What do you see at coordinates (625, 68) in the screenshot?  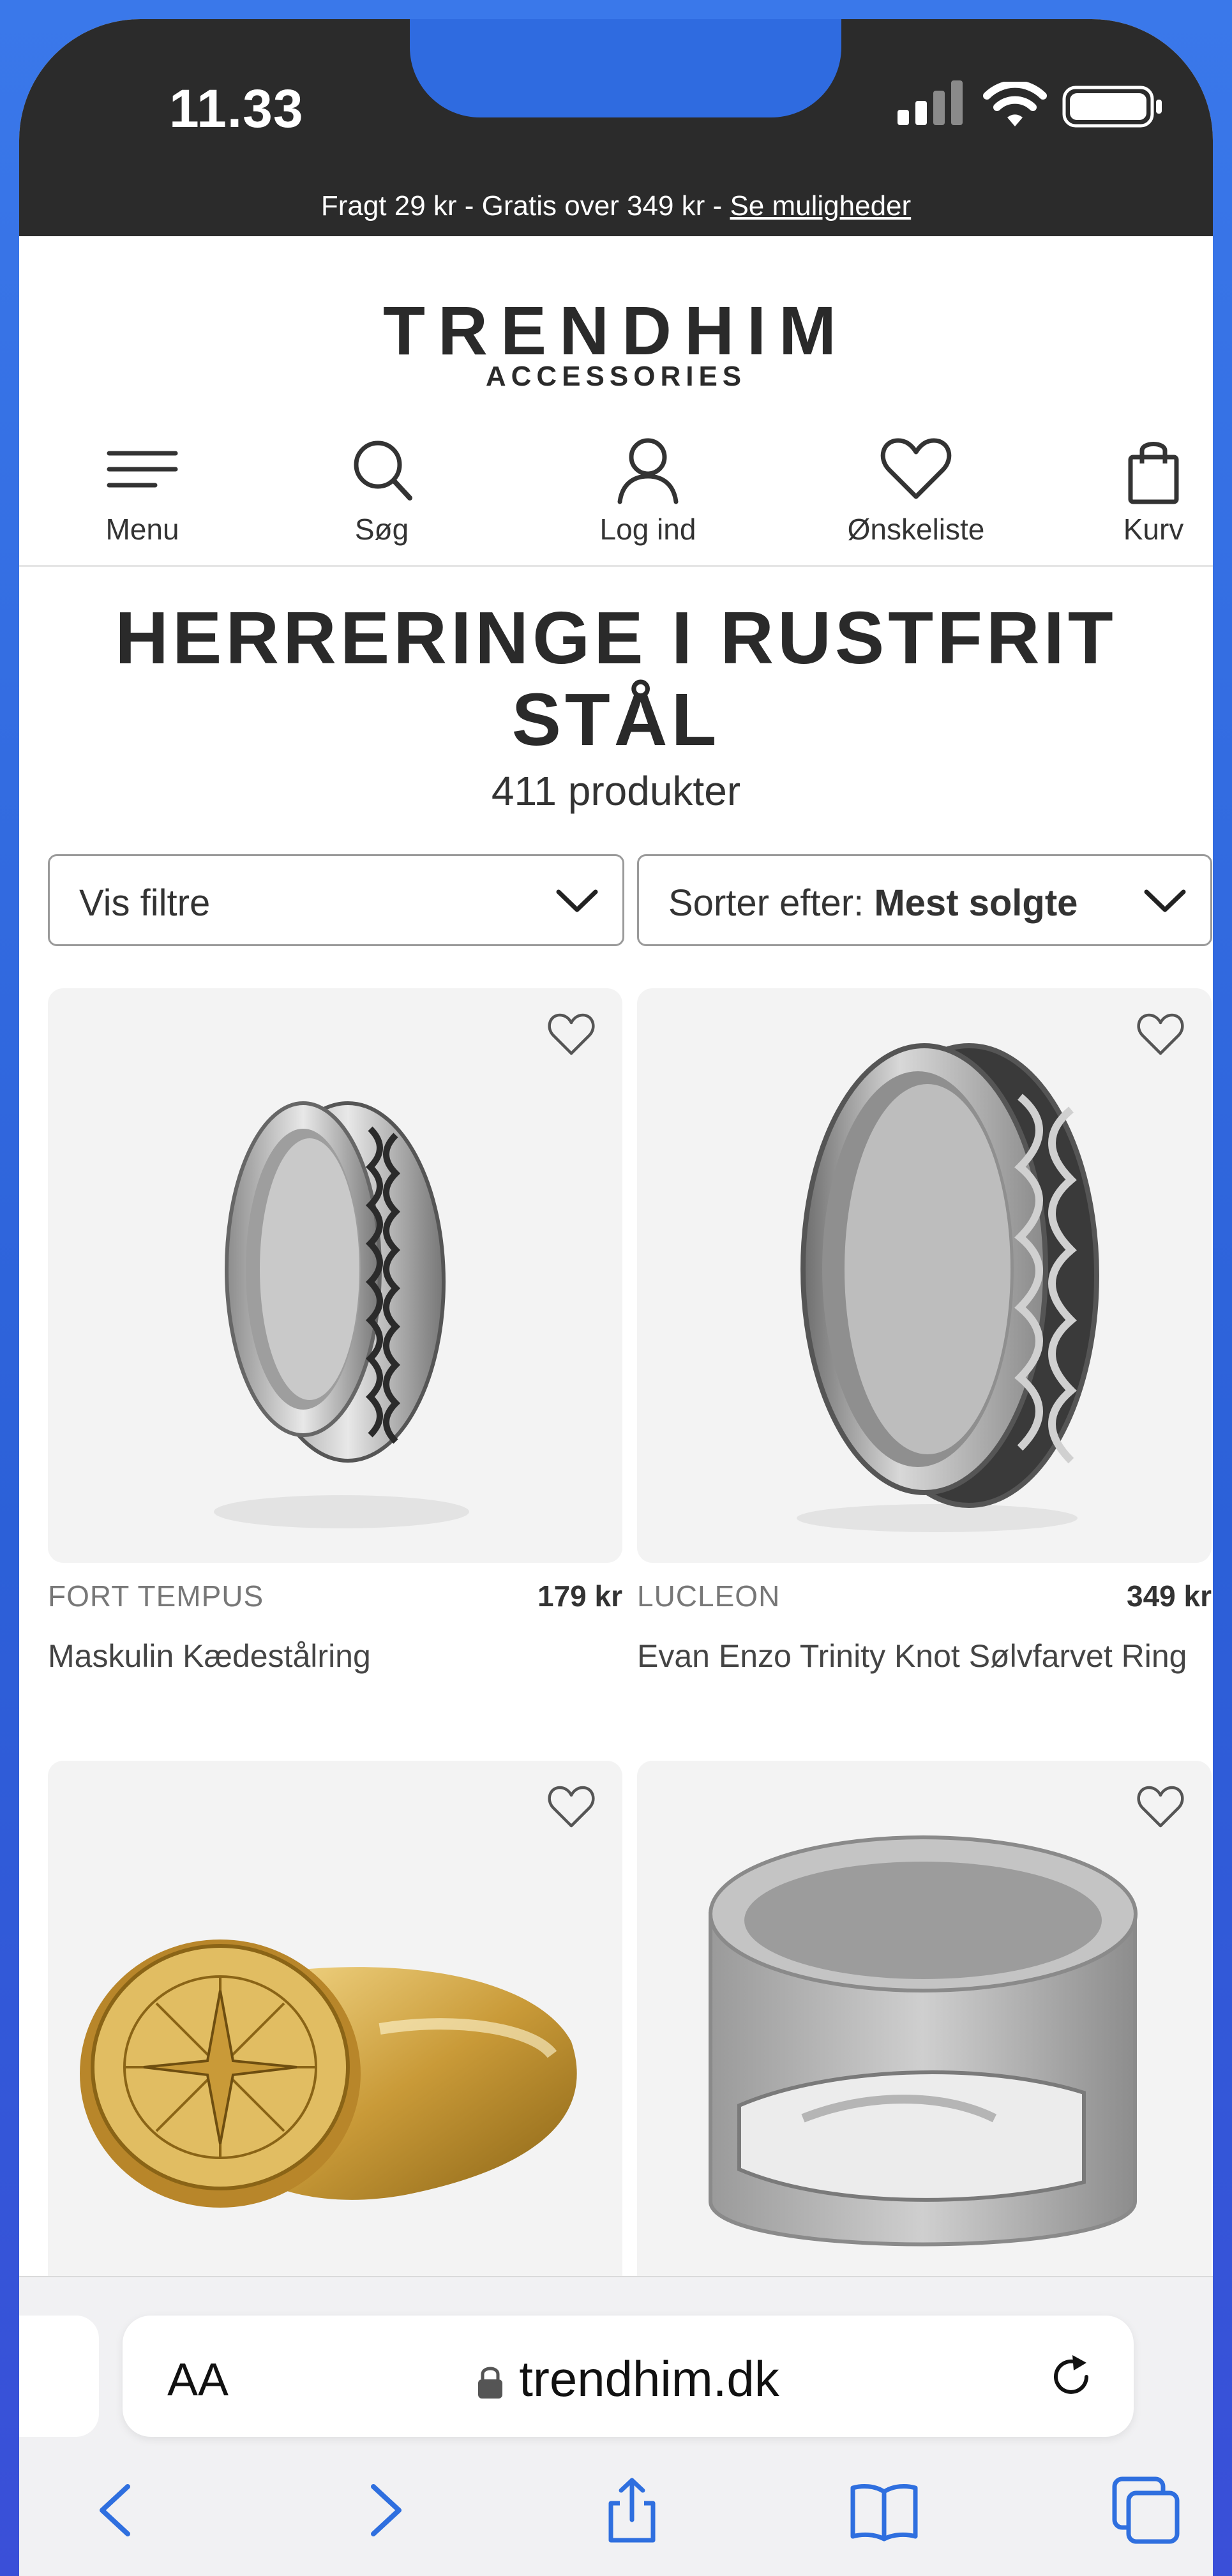 I see `notch` at bounding box center [625, 68].